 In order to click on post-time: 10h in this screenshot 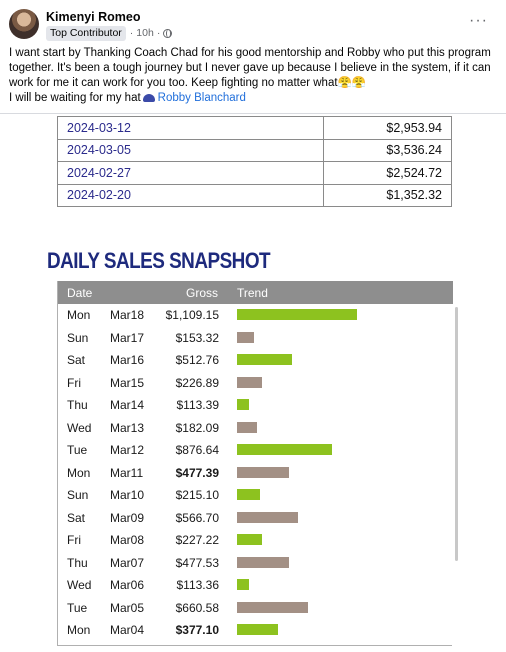, I will do `click(145, 33)`.